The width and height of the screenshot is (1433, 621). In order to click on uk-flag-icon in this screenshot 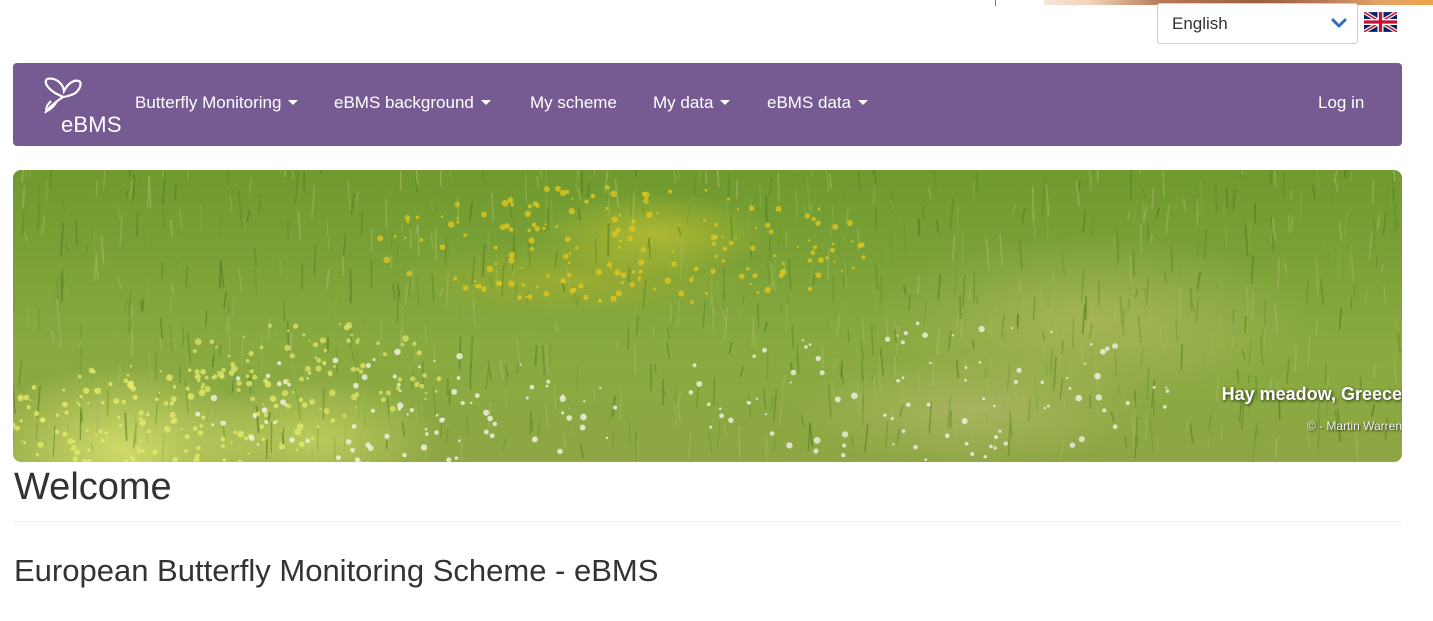, I will do `click(1380, 22)`.